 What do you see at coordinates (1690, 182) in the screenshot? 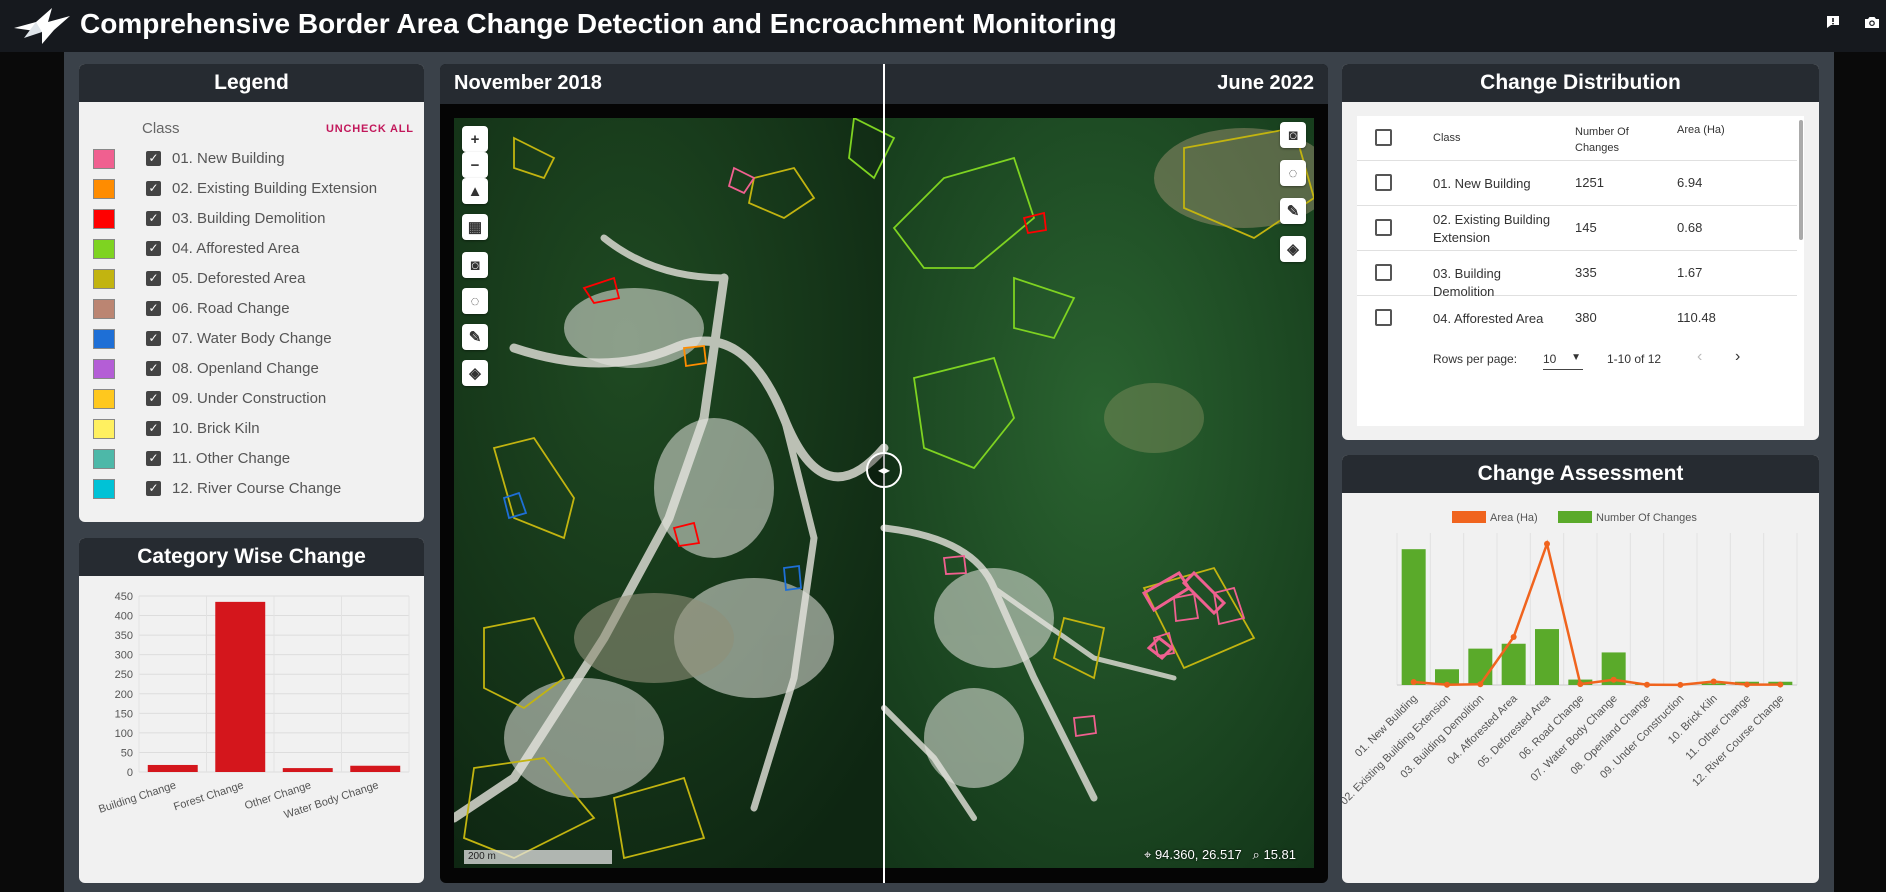
I see `row-area: 6.94` at bounding box center [1690, 182].